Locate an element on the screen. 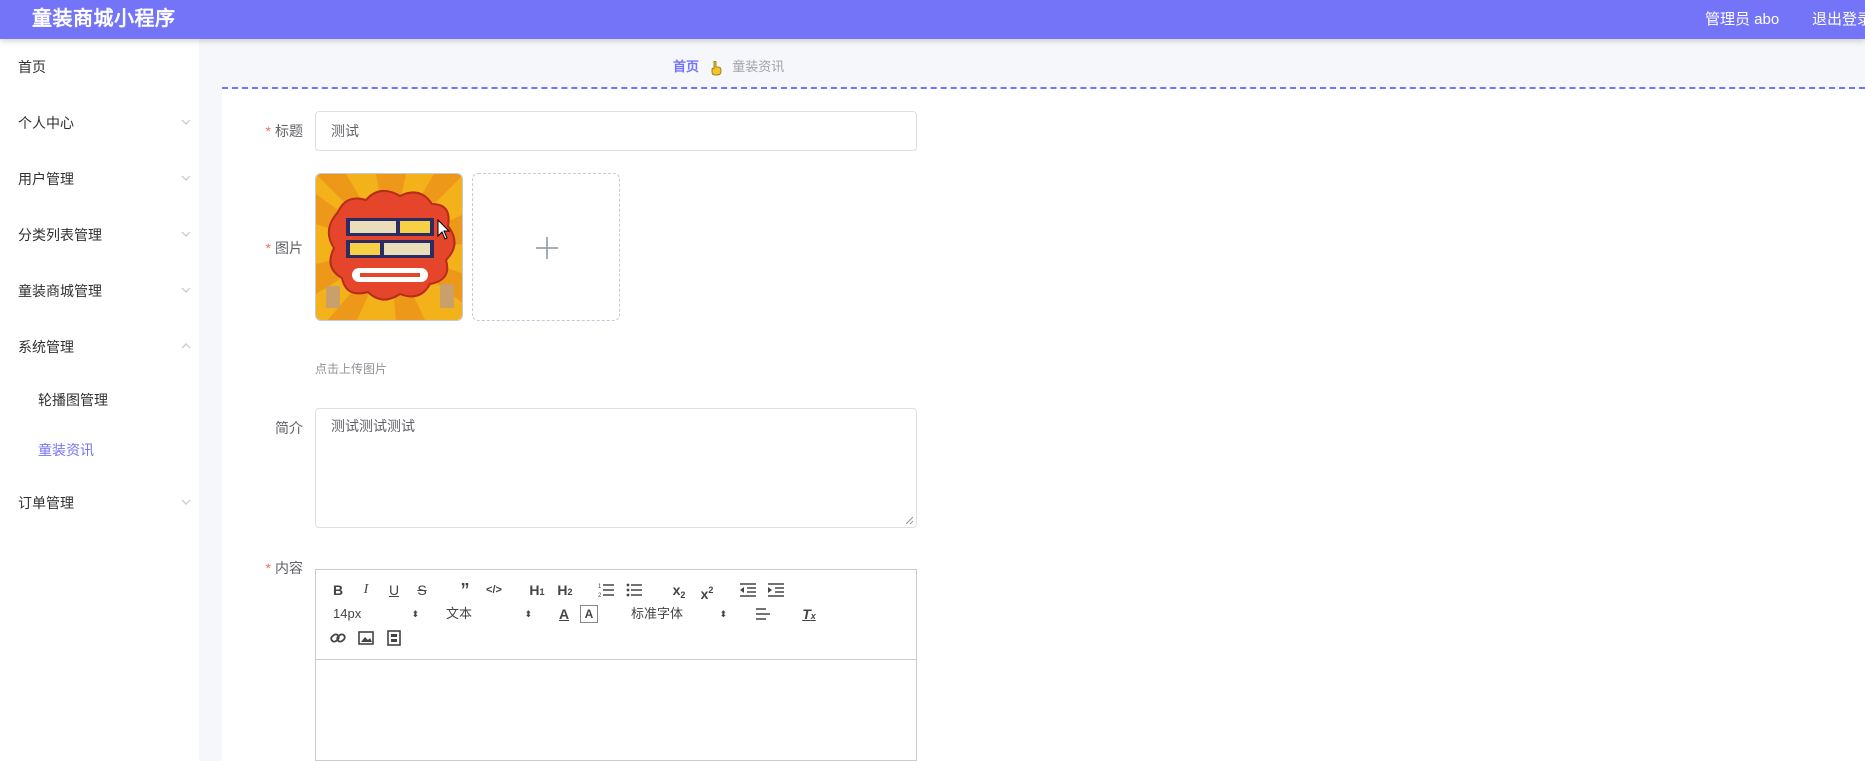 This screenshot has width=1865, height=761. content-label-text: 内容 is located at coordinates (289, 568).